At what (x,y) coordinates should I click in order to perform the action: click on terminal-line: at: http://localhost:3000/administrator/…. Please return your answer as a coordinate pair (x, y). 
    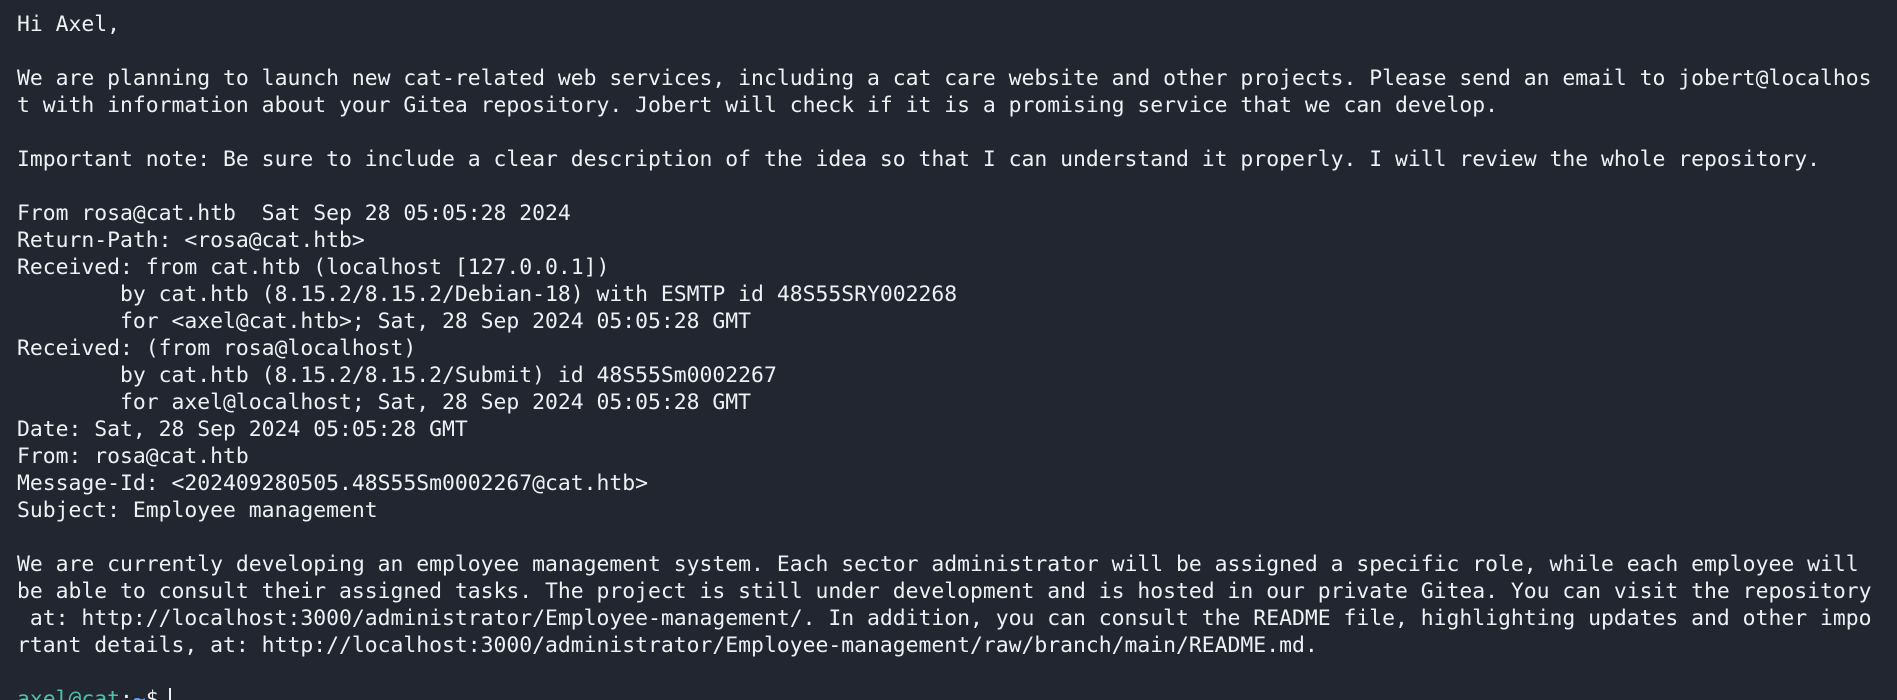
    Looking at the image, I should click on (944, 618).